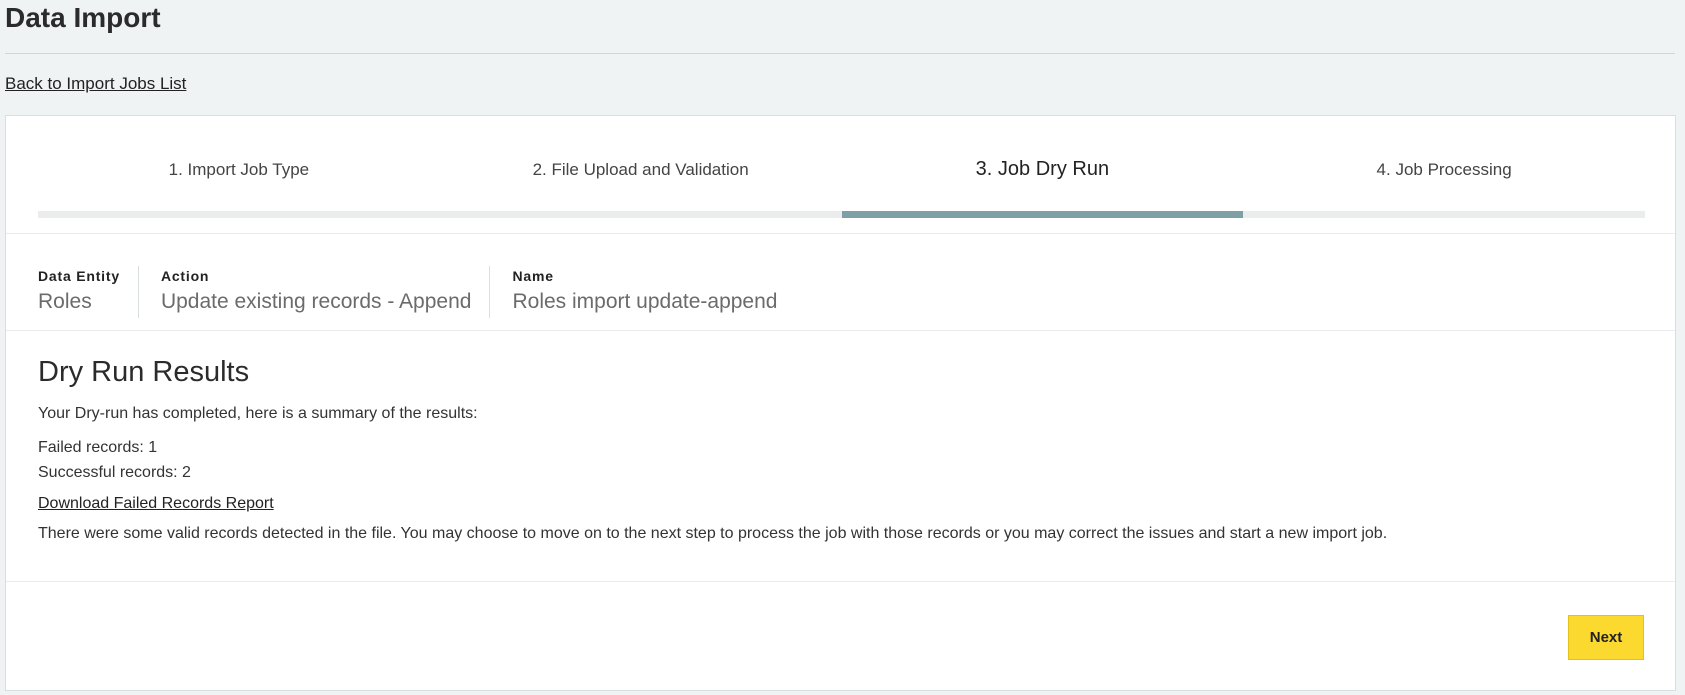  Describe the element at coordinates (79, 276) in the screenshot. I see `meta-label: Data Entity` at that location.